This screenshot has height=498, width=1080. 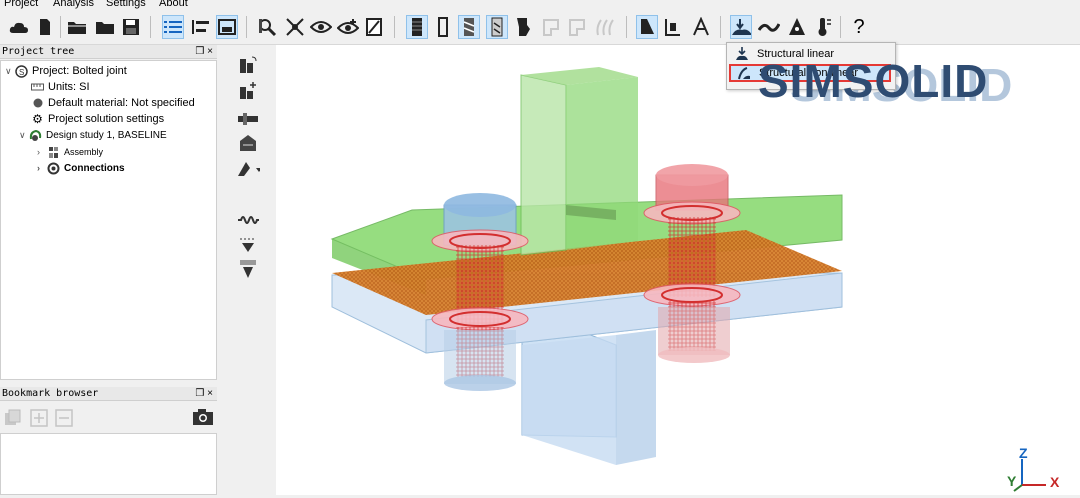 What do you see at coordinates (50, 393) in the screenshot?
I see `bookmark-browser-title: Bookmark browser` at bounding box center [50, 393].